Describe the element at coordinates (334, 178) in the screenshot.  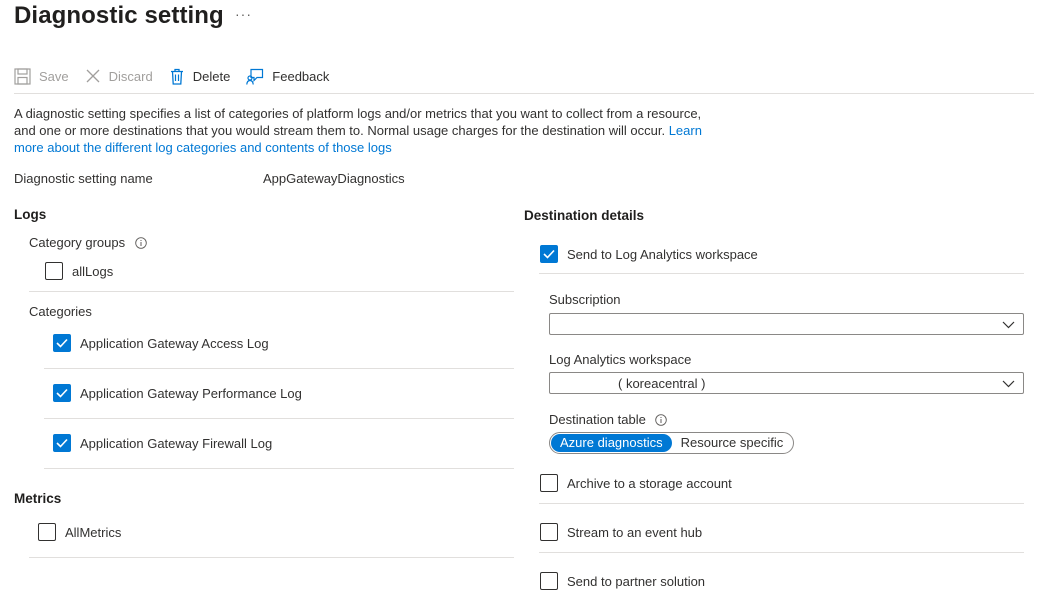
I see `setting-name-value: AppGatewayDiagnostics` at that location.